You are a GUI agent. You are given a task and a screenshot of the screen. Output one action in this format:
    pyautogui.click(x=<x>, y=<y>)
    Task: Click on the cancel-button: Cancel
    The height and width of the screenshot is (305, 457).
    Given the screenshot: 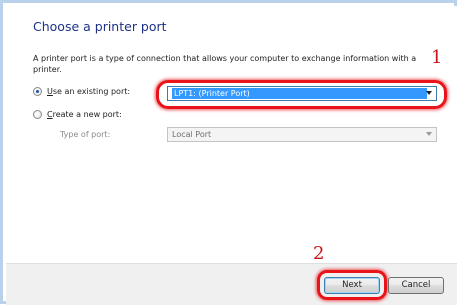 What is the action you would take?
    pyautogui.click(x=416, y=285)
    